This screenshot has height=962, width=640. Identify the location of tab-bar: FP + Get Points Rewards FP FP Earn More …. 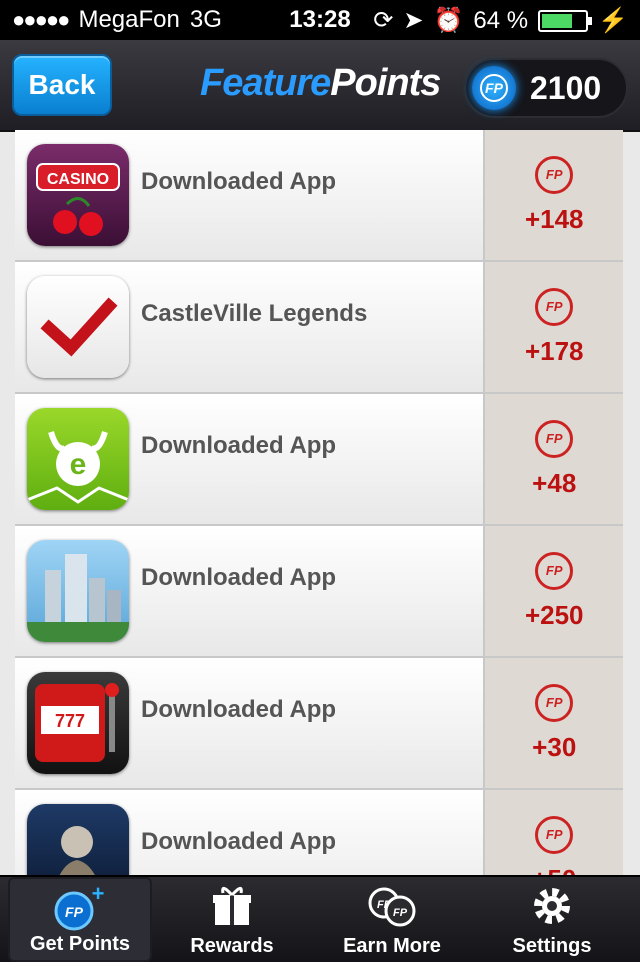
(320, 918).